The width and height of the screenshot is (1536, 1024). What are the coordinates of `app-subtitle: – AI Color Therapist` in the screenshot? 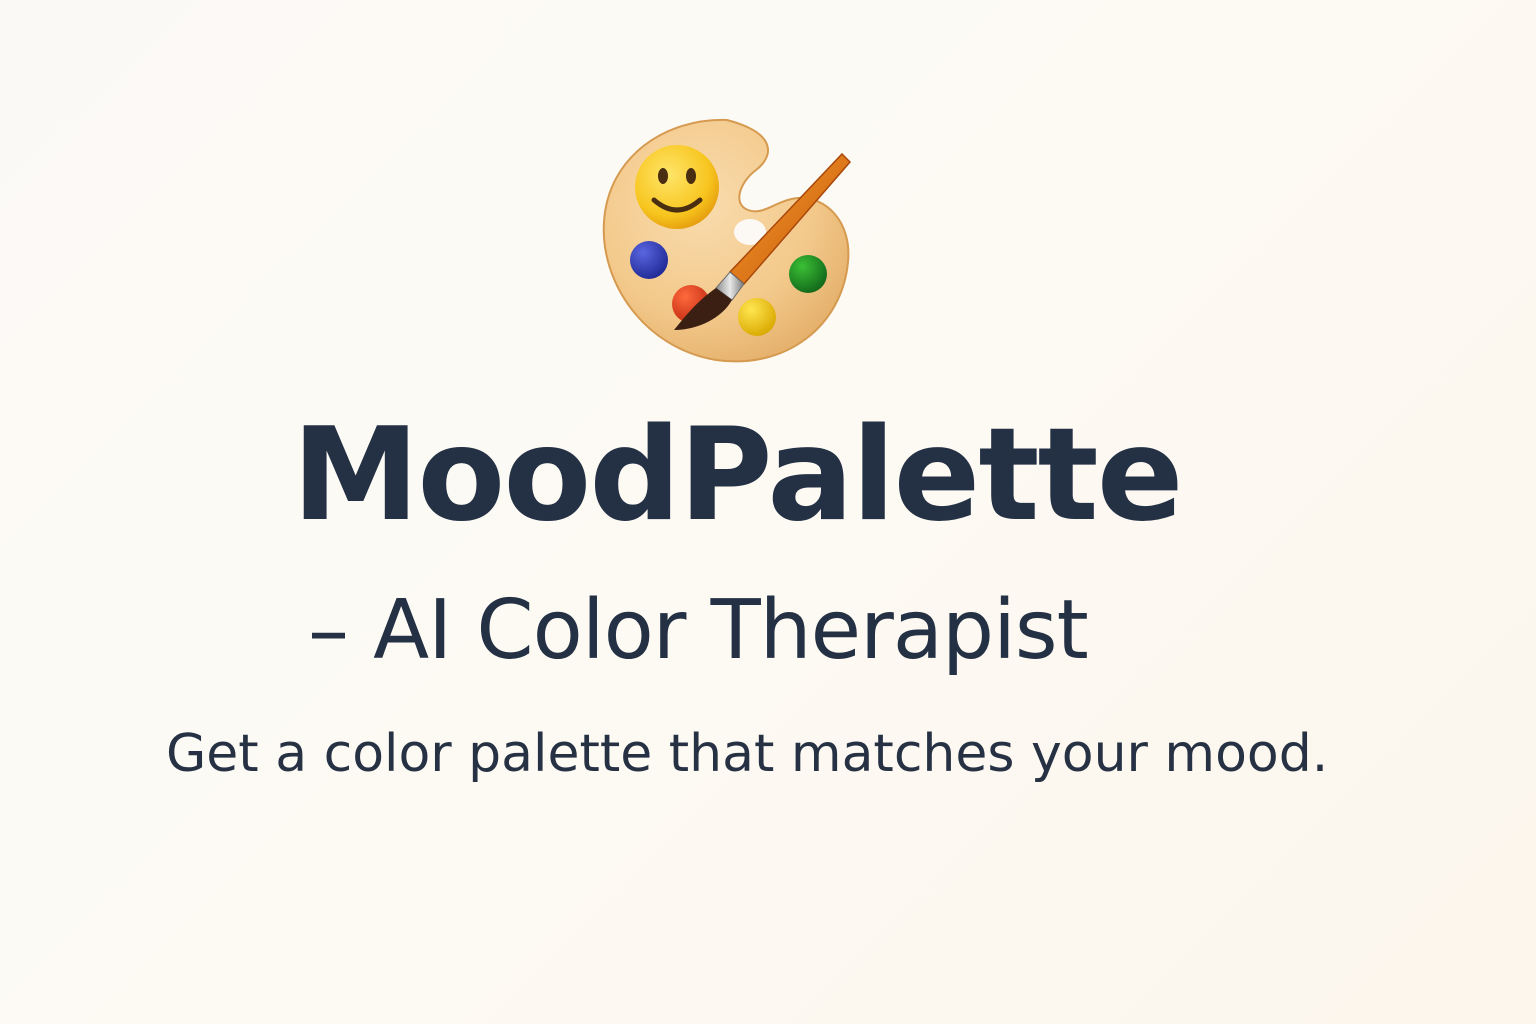 It's located at (698, 630).